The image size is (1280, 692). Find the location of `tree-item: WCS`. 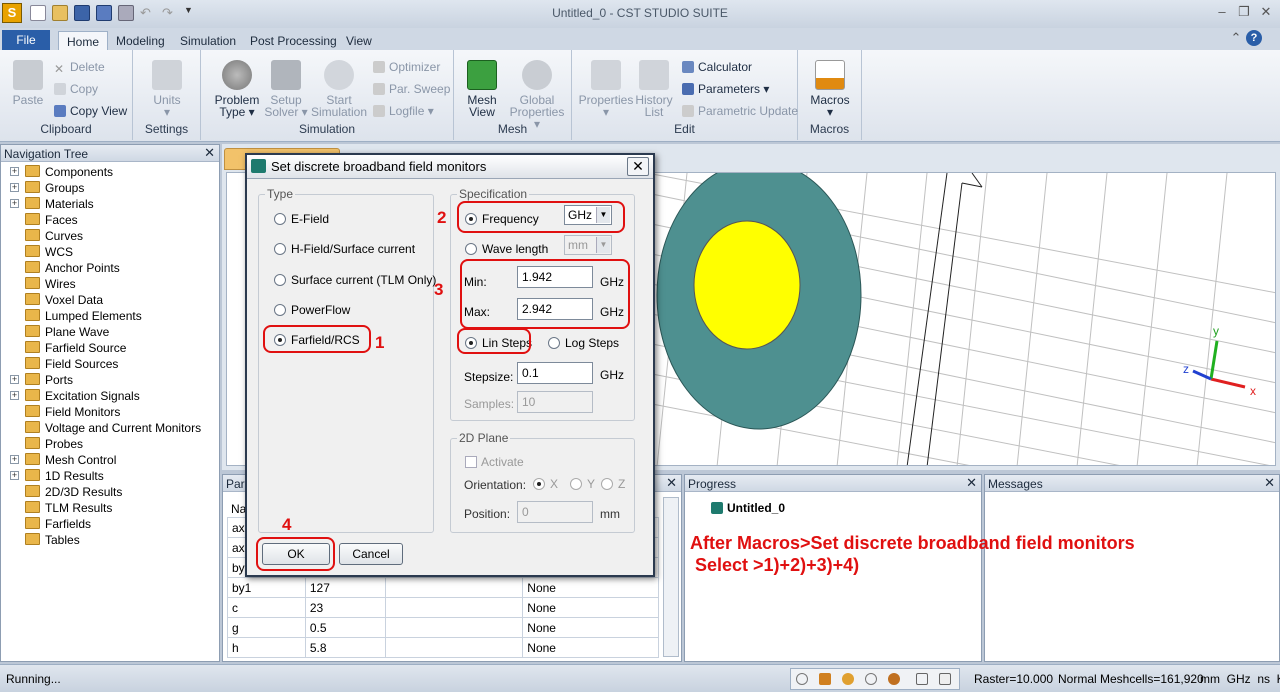

tree-item: WCS is located at coordinates (110, 252).